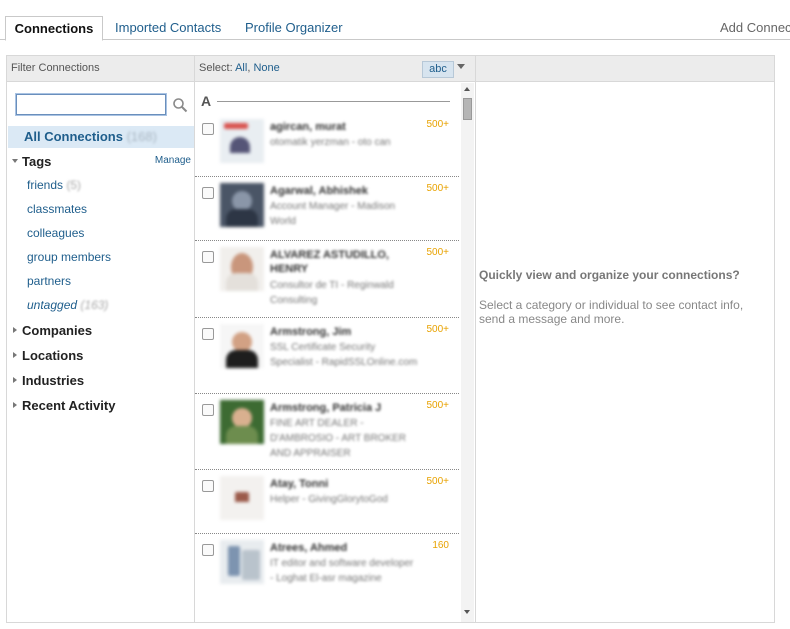  I want to click on contact-headline: otomatik yerzman - oto can, so click(330, 142).